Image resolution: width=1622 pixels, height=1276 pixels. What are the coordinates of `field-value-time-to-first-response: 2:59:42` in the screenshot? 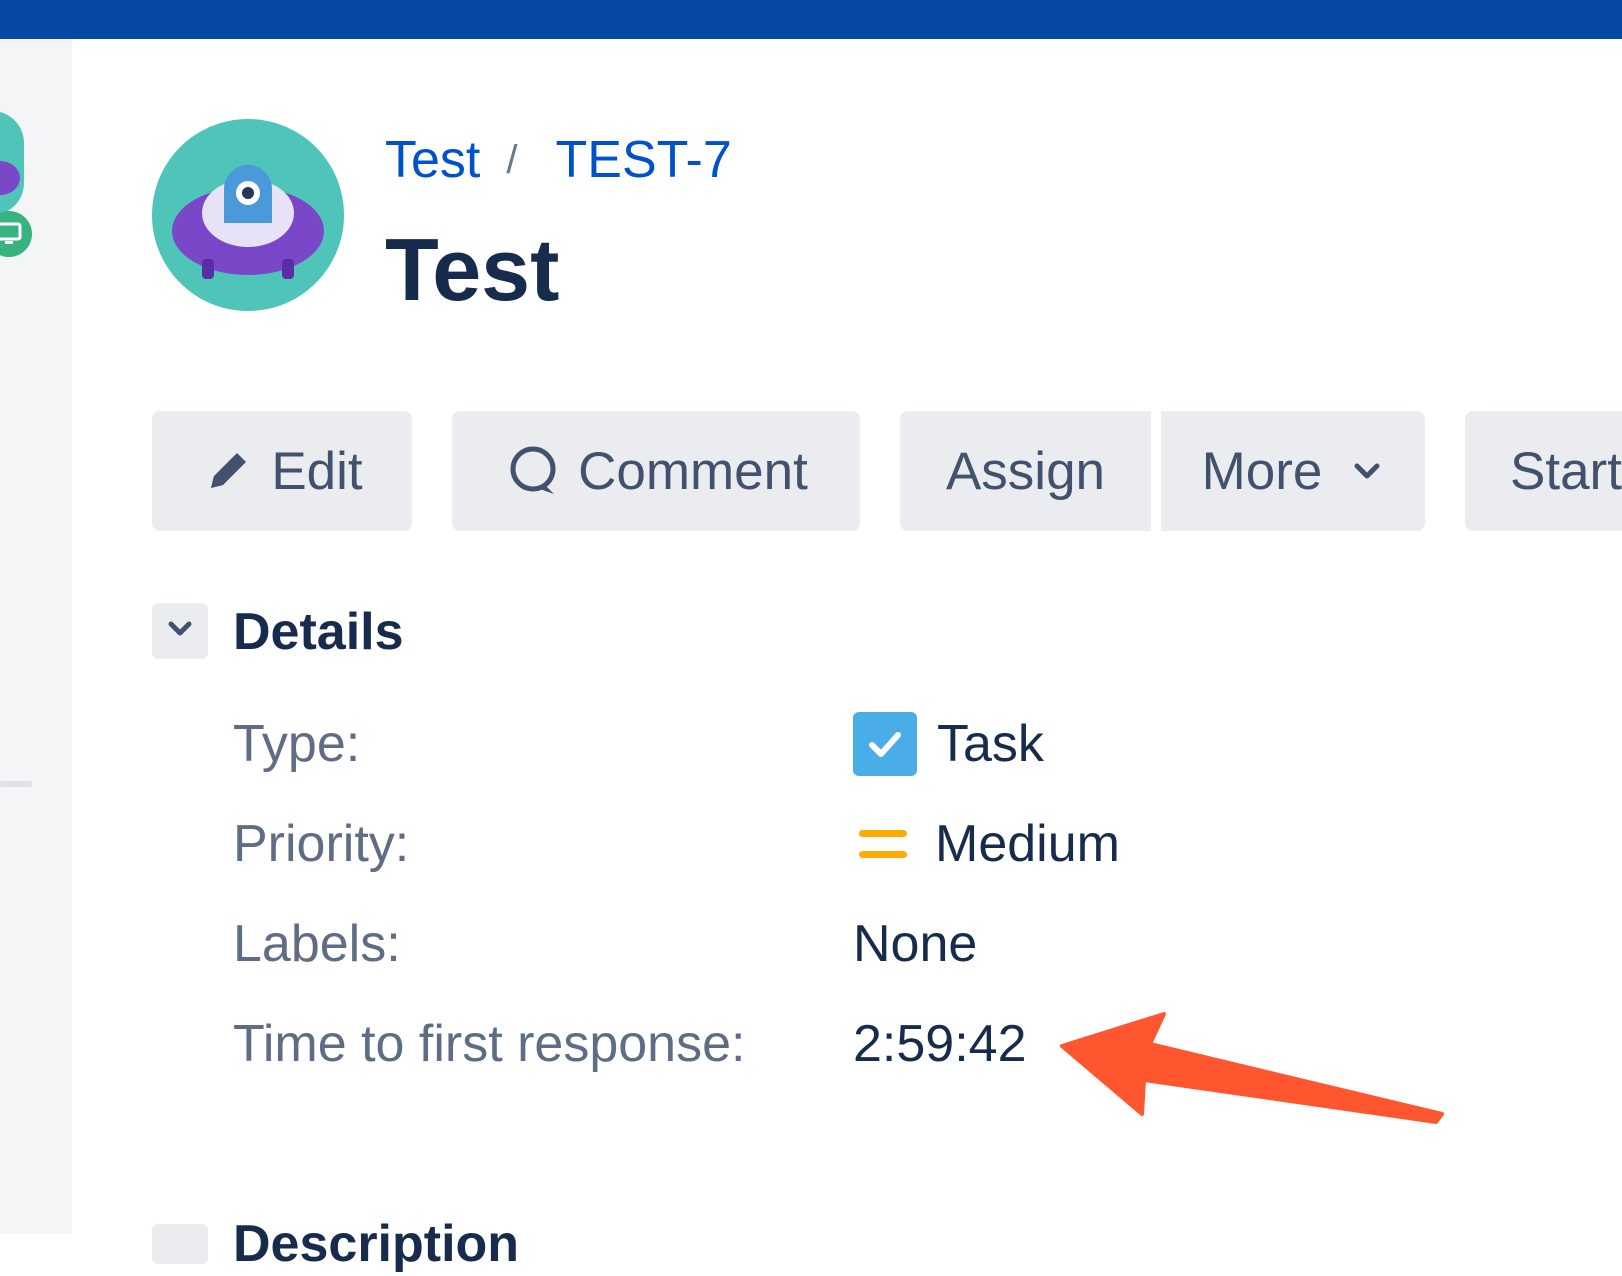 It's located at (940, 1044).